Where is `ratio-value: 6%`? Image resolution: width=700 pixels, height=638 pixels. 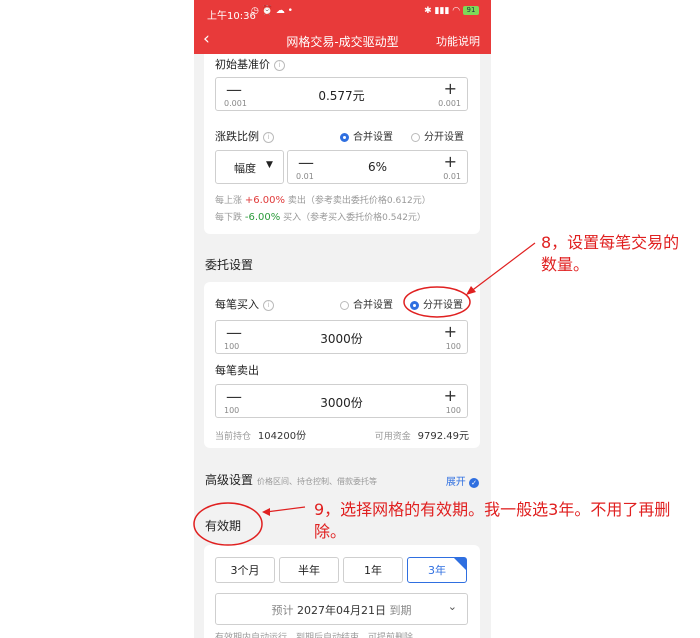
ratio-value: 6% is located at coordinates (377, 167).